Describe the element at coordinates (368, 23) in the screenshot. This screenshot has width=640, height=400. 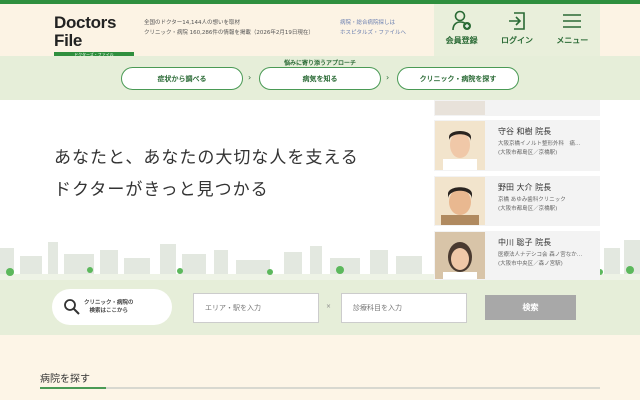
I see `hospital-link-line1: 病院・総合病院探しは` at that location.